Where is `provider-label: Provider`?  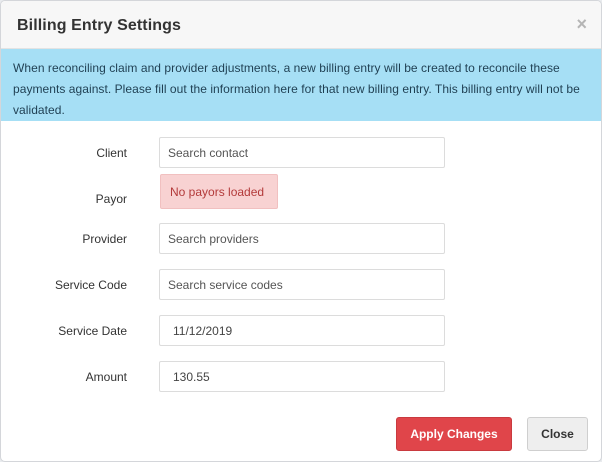 provider-label: Provider is located at coordinates (104, 239).